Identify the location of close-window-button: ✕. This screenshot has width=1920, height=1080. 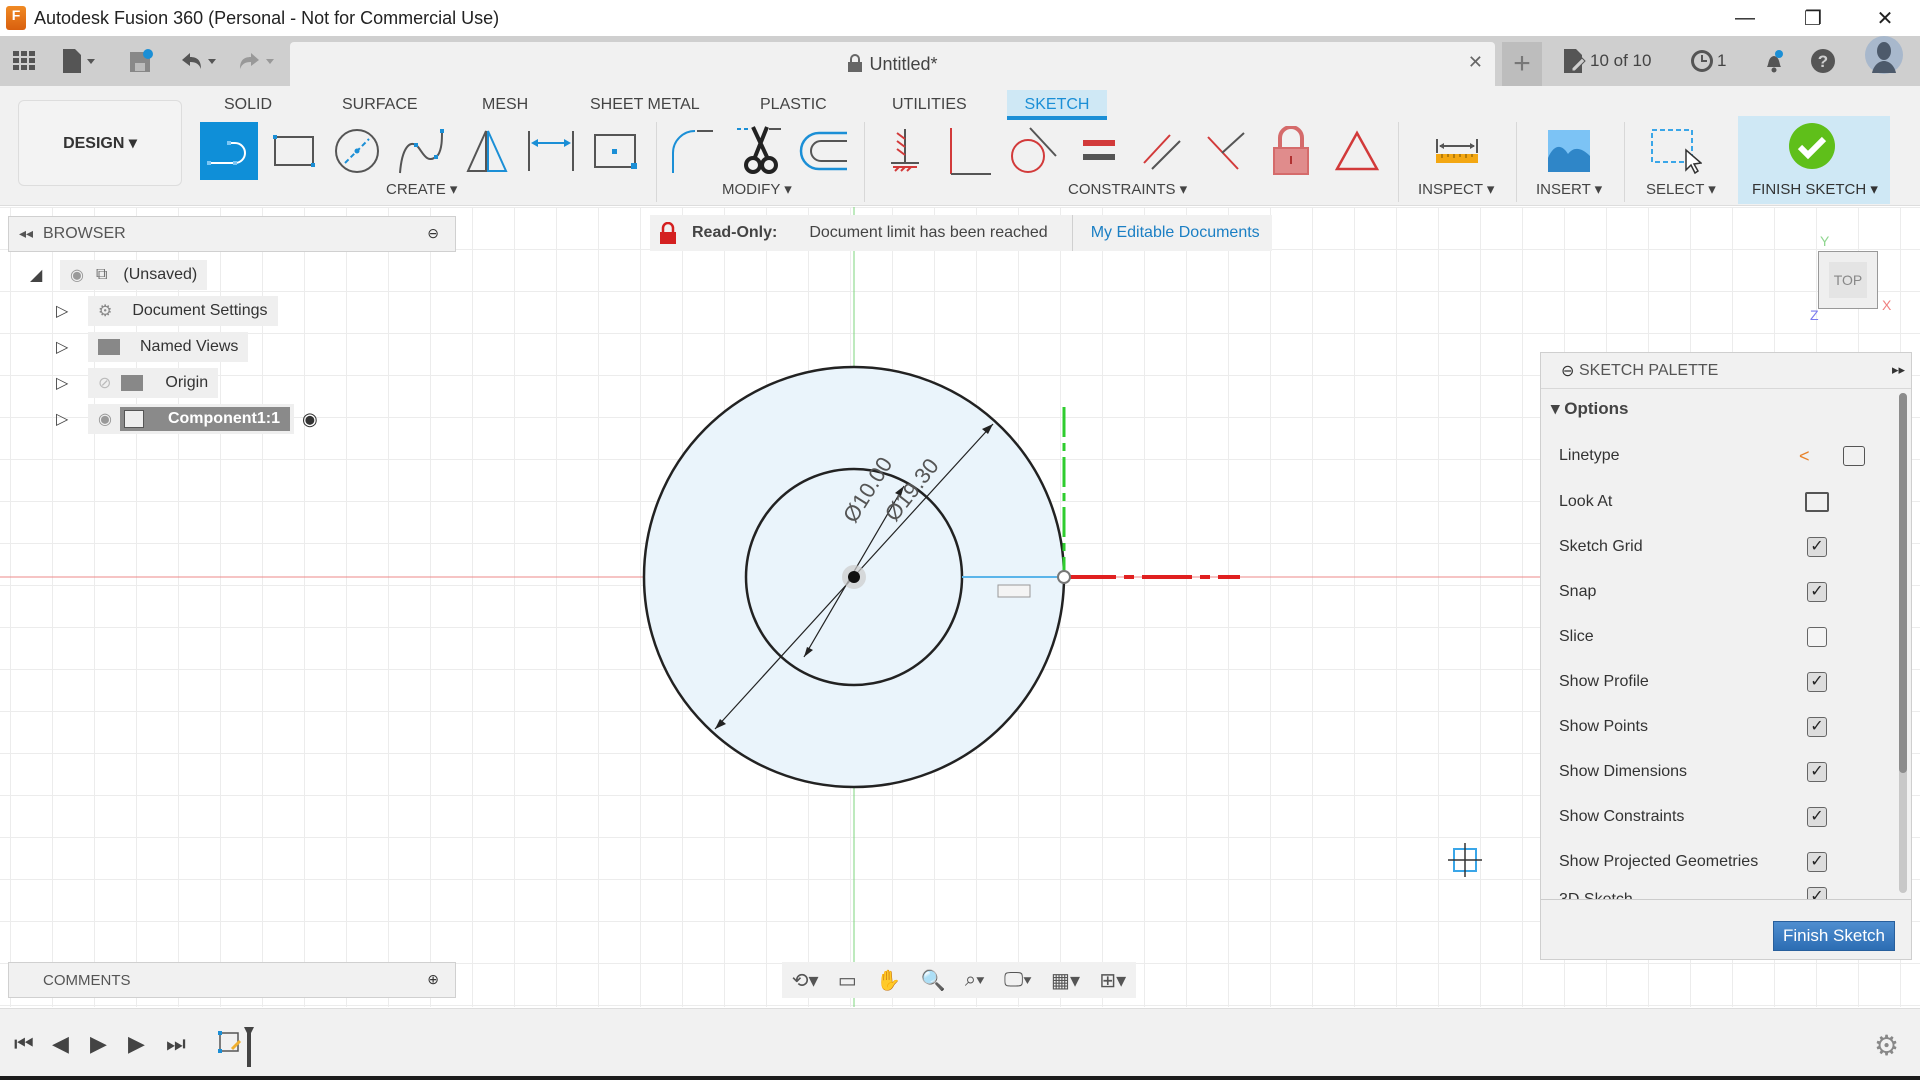
(1885, 18).